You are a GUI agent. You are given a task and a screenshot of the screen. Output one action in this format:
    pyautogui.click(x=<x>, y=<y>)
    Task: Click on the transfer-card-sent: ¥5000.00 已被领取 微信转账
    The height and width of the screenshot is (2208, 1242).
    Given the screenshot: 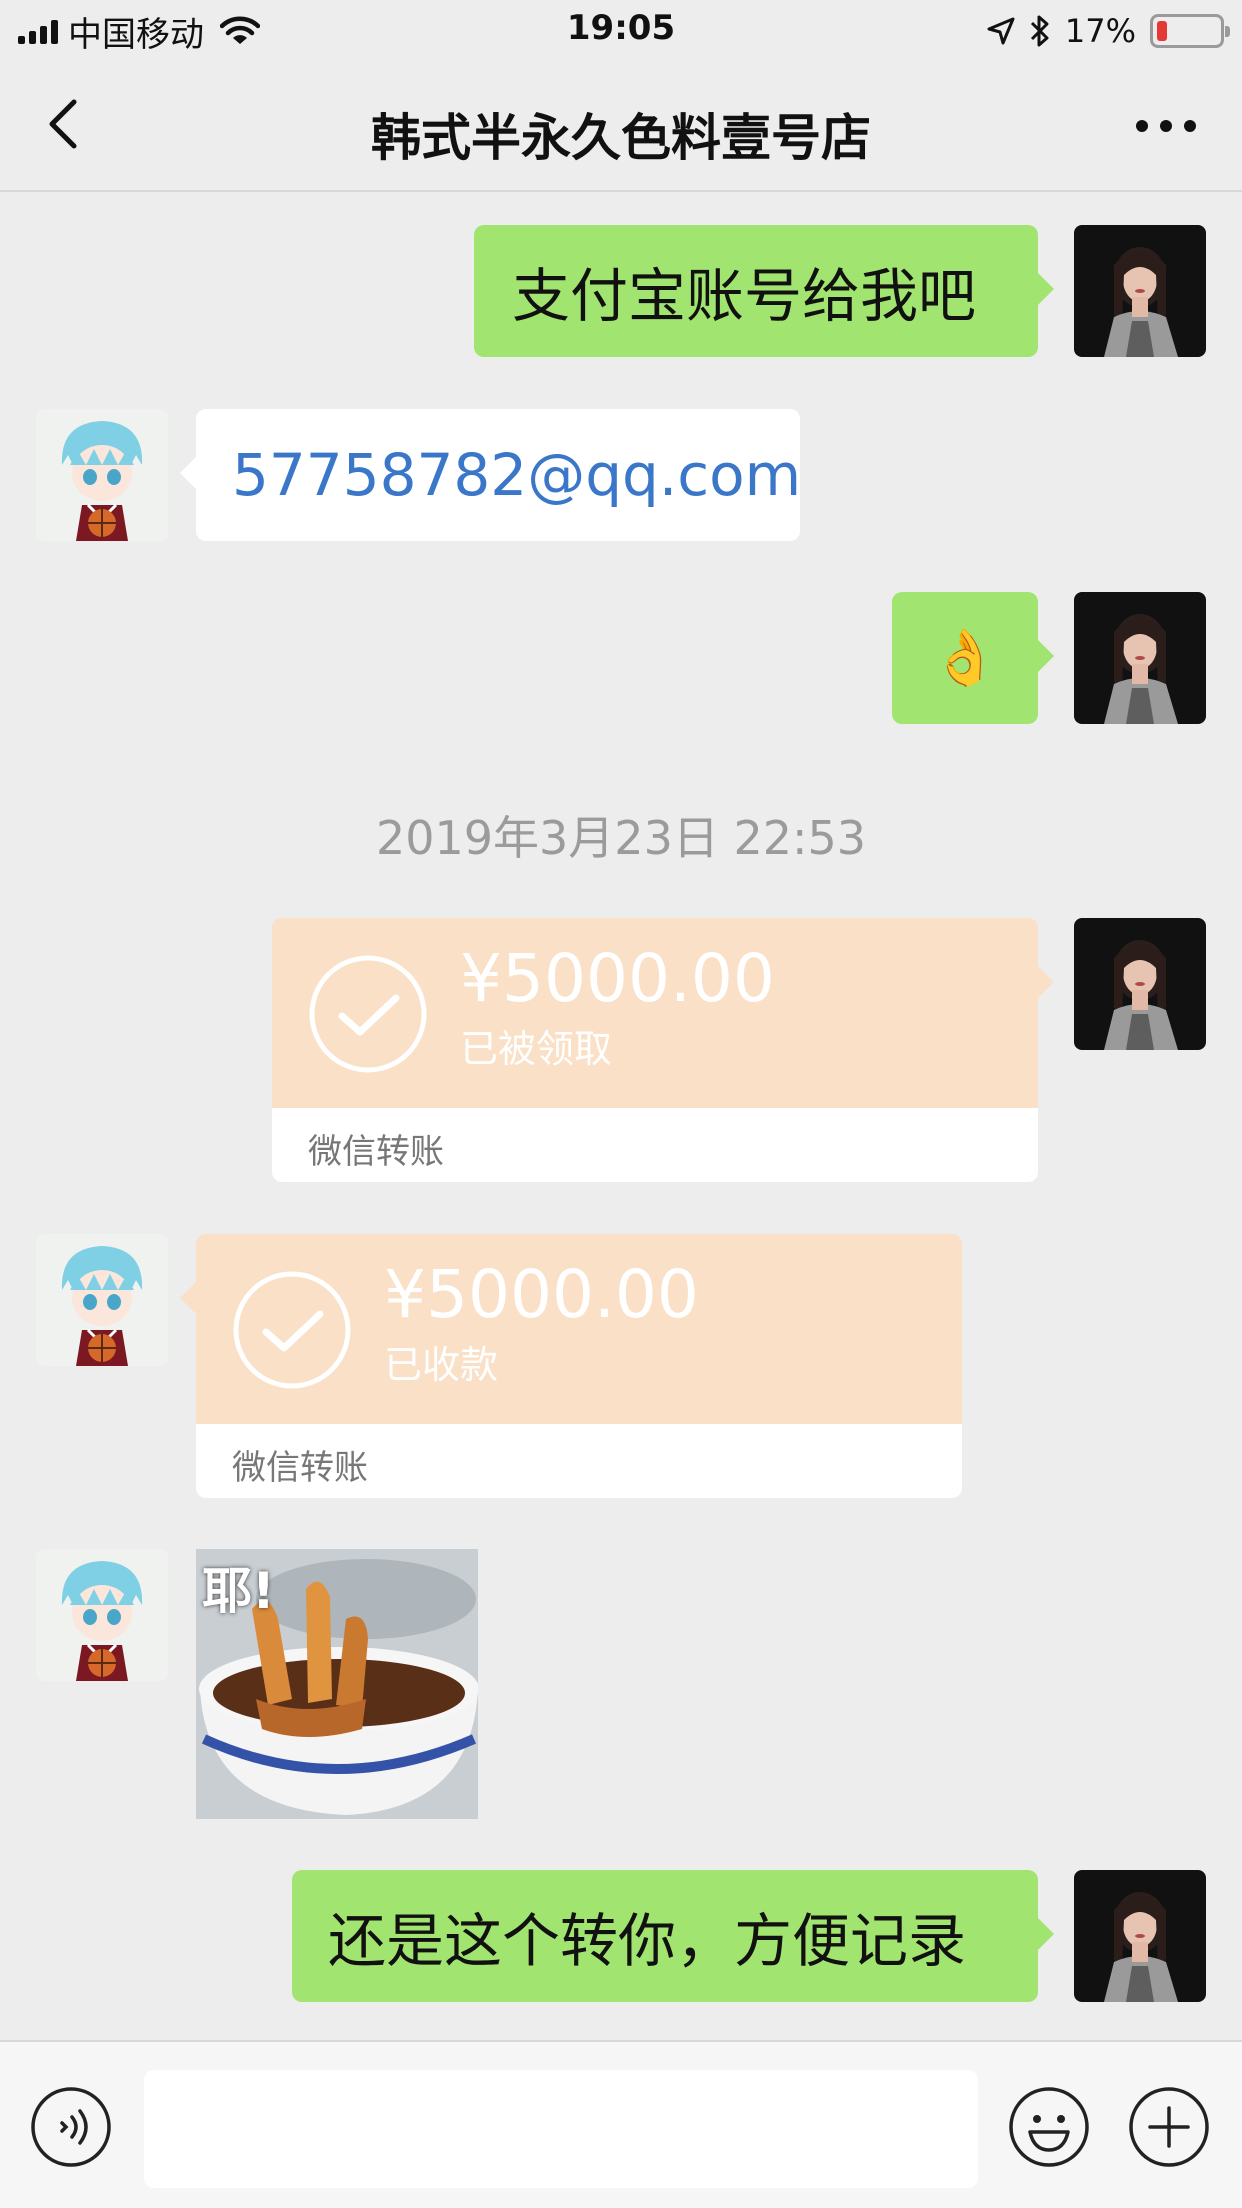 What is the action you would take?
    pyautogui.click(x=663, y=1050)
    